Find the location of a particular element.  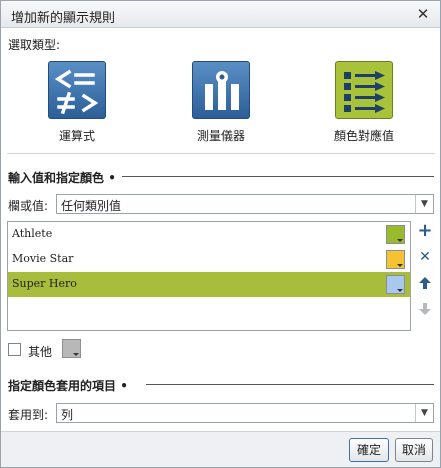

expression-icon is located at coordinates (76, 92).